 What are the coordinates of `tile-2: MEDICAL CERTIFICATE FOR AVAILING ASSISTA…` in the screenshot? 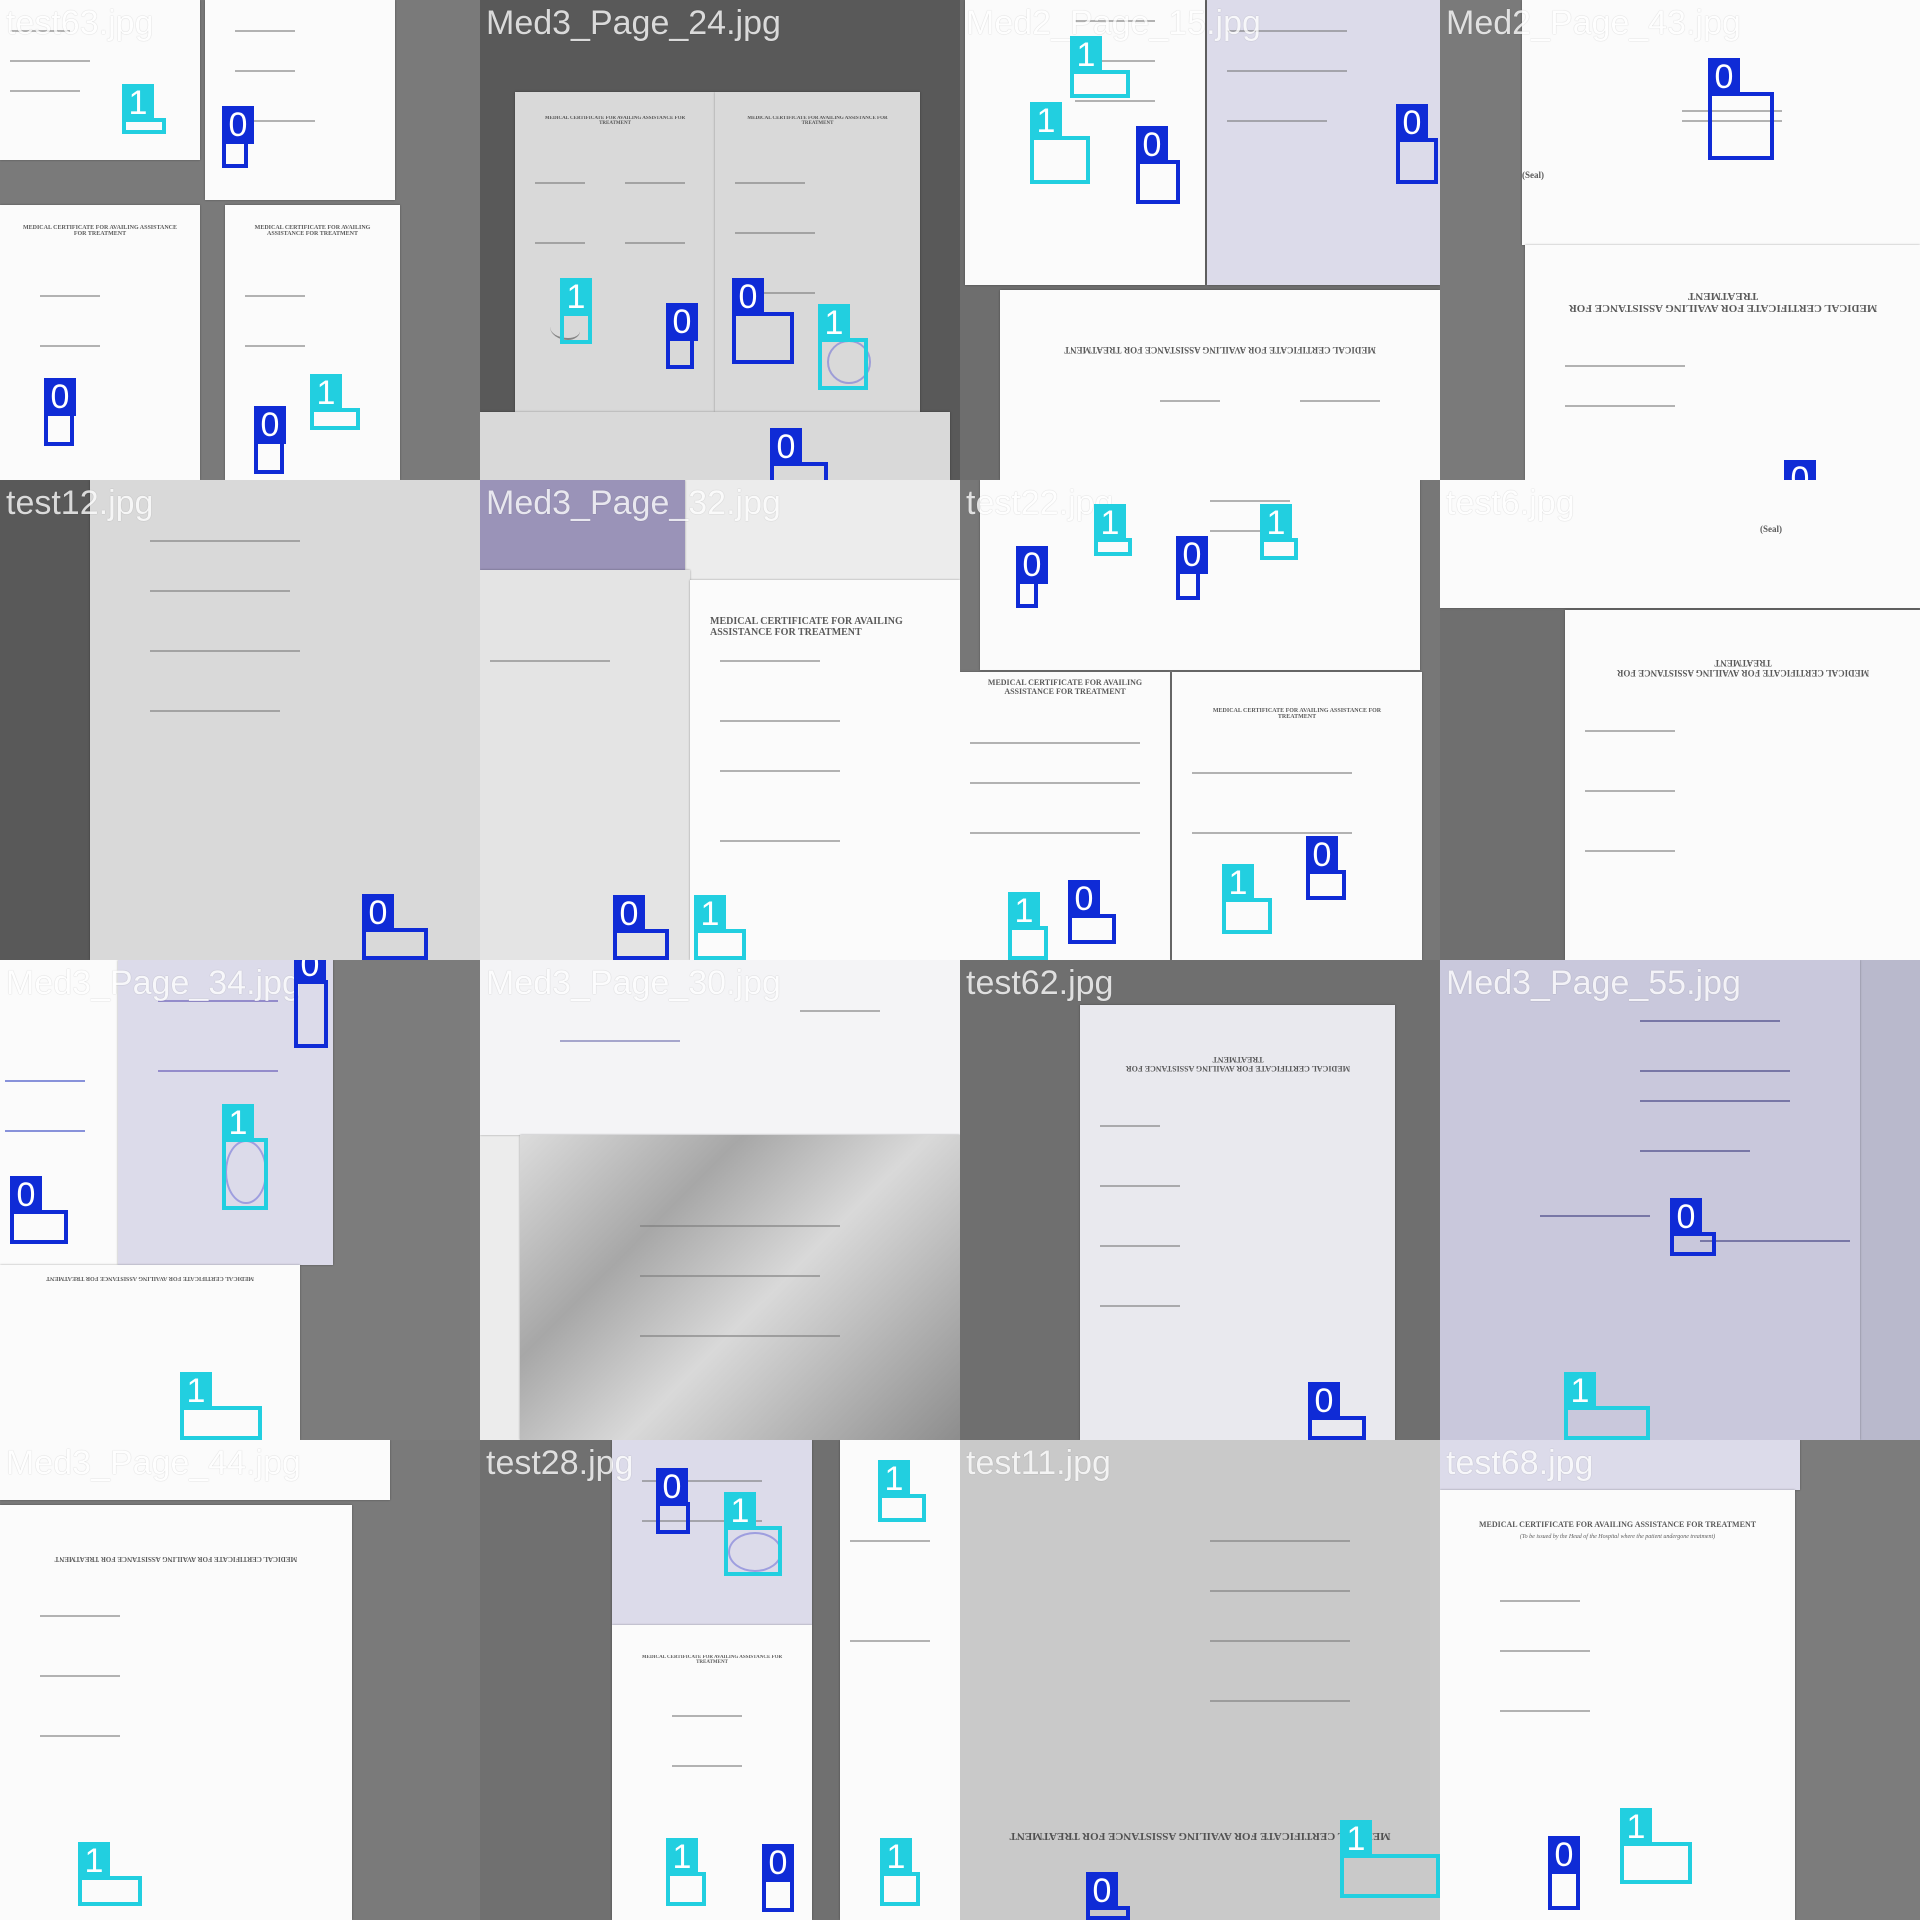 It's located at (720, 240).